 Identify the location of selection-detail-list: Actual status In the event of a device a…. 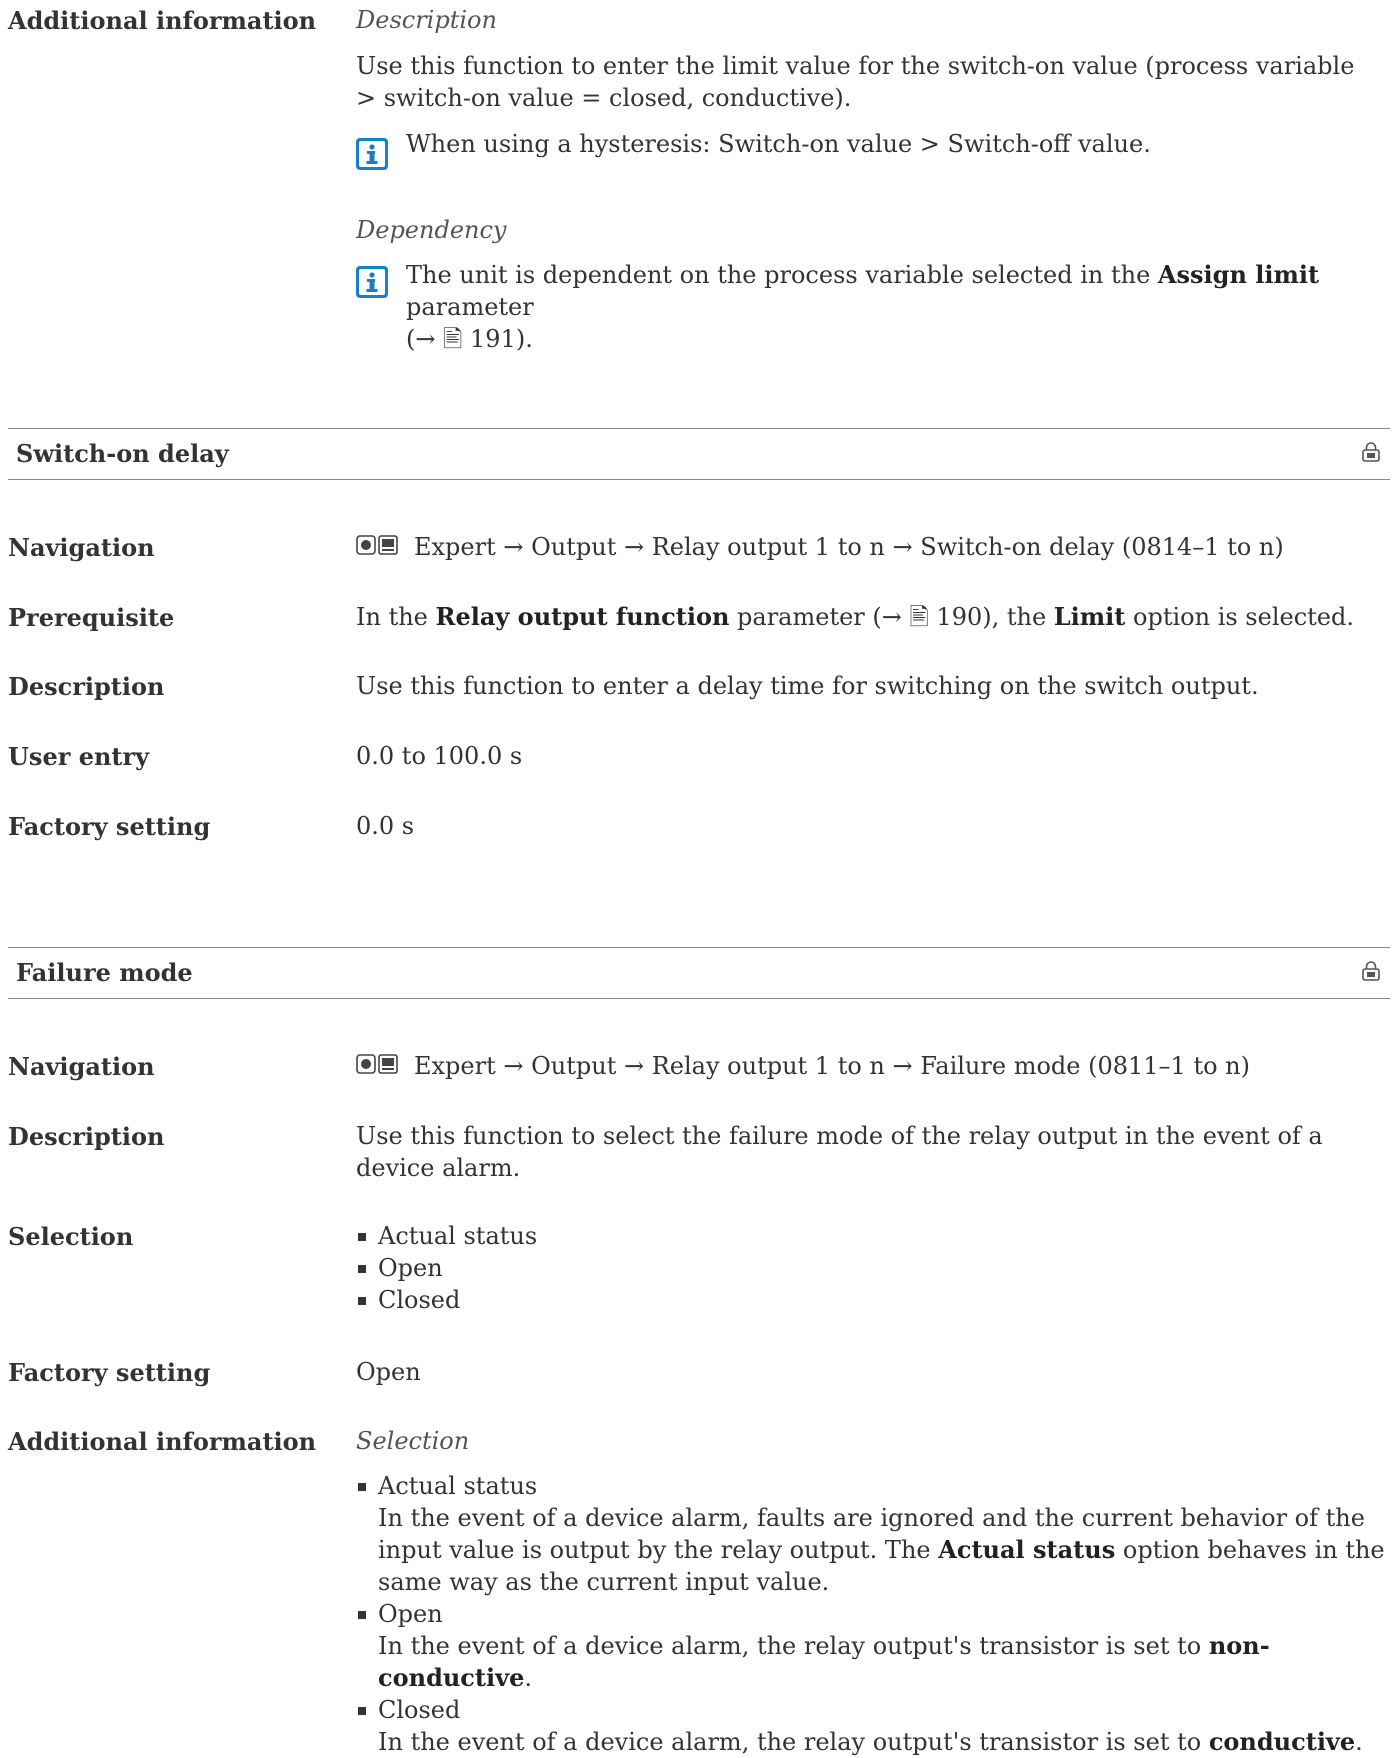
(871, 1614).